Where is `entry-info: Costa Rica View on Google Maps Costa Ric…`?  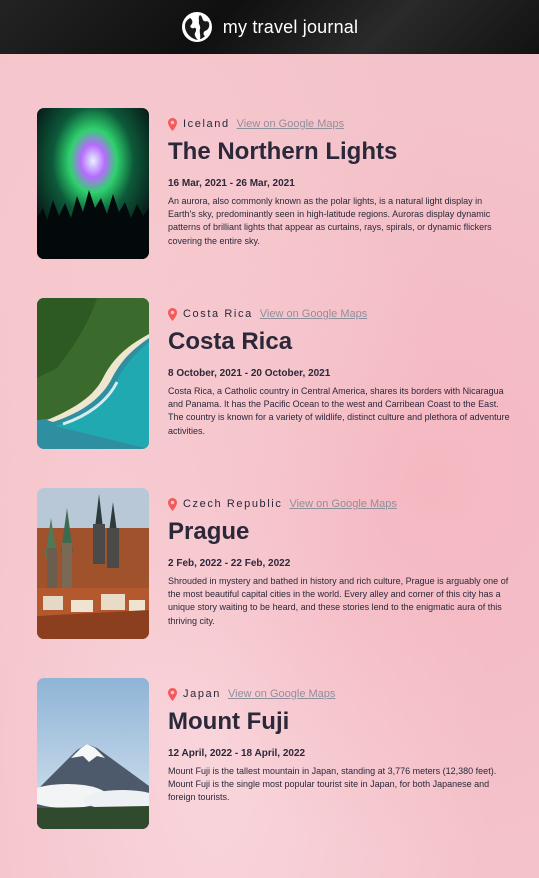
entry-info: Costa Rica View on Google Maps Costa Ric… is located at coordinates (339, 372).